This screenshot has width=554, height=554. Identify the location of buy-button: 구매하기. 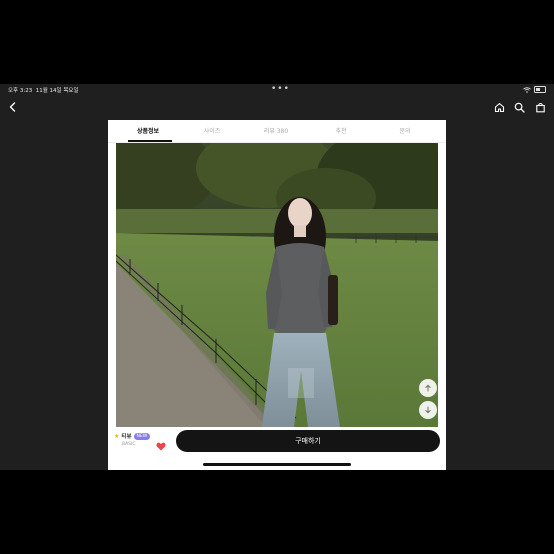
(308, 441).